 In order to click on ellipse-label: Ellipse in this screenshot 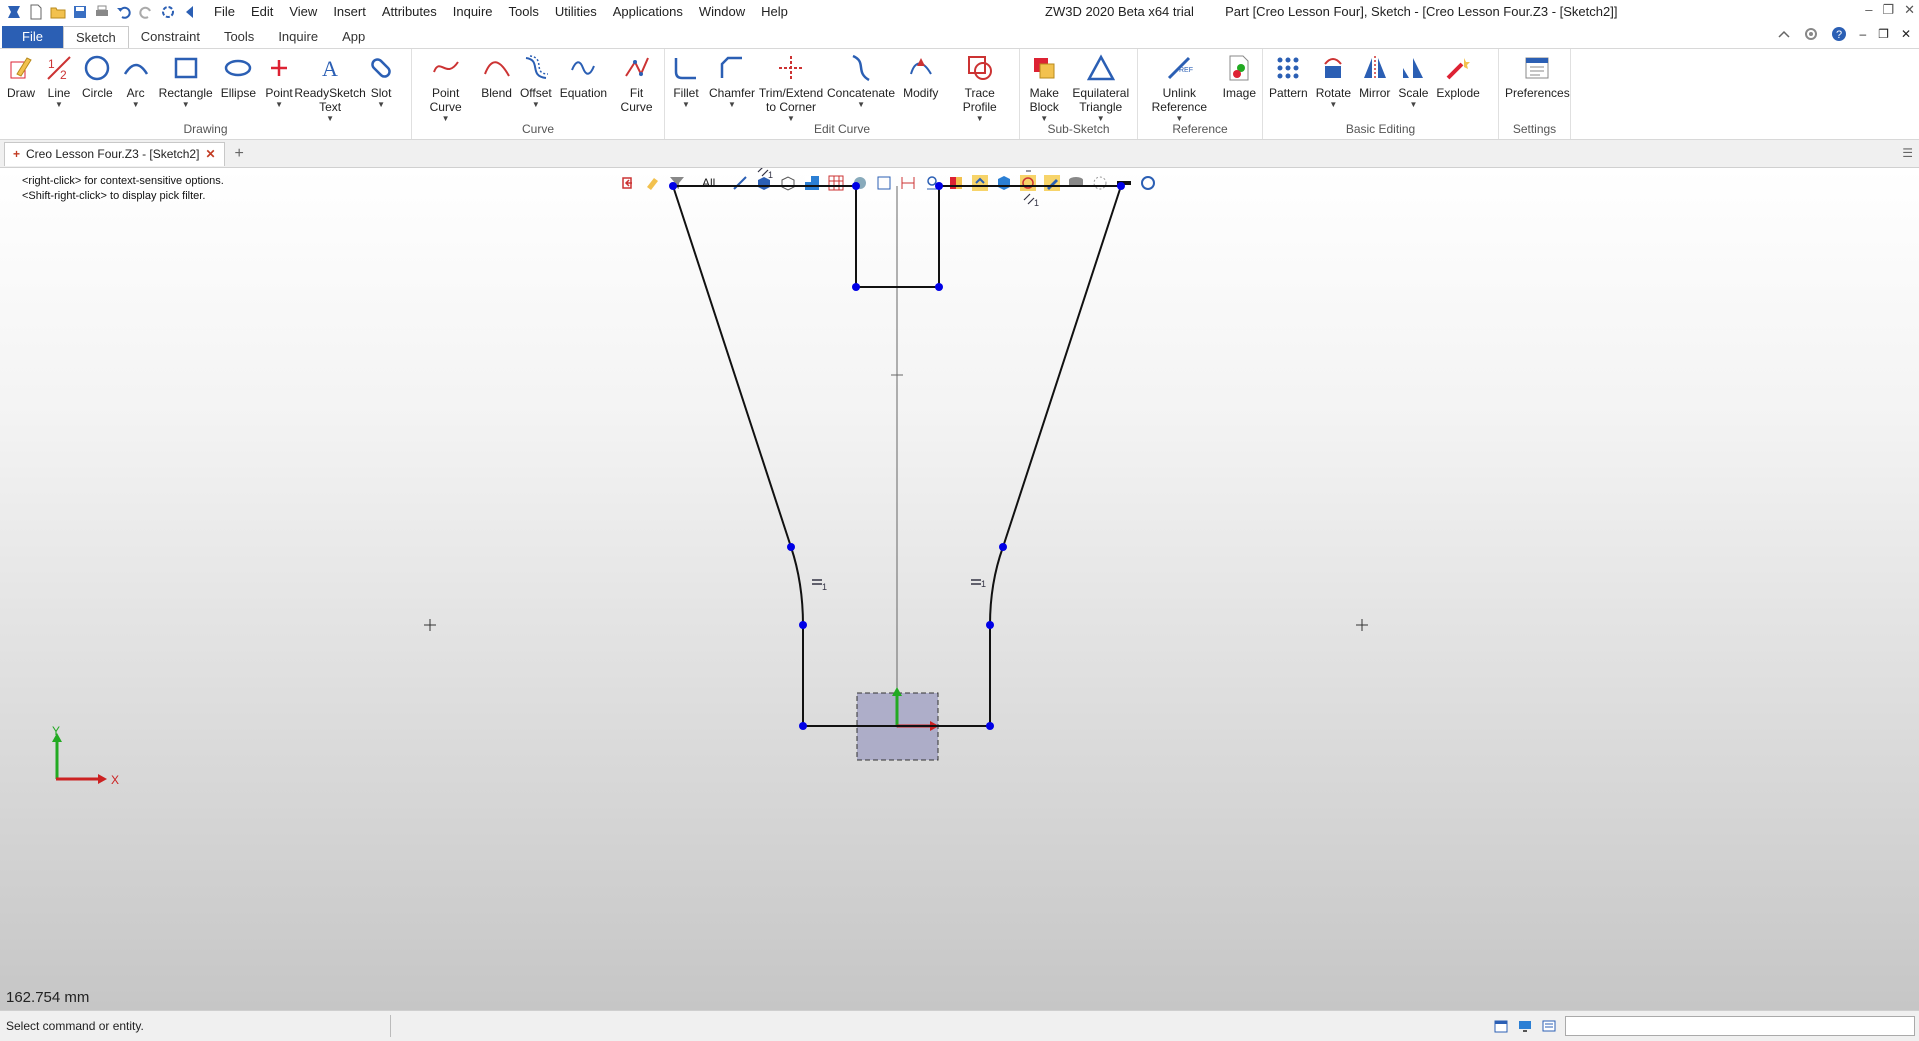, I will do `click(238, 93)`.